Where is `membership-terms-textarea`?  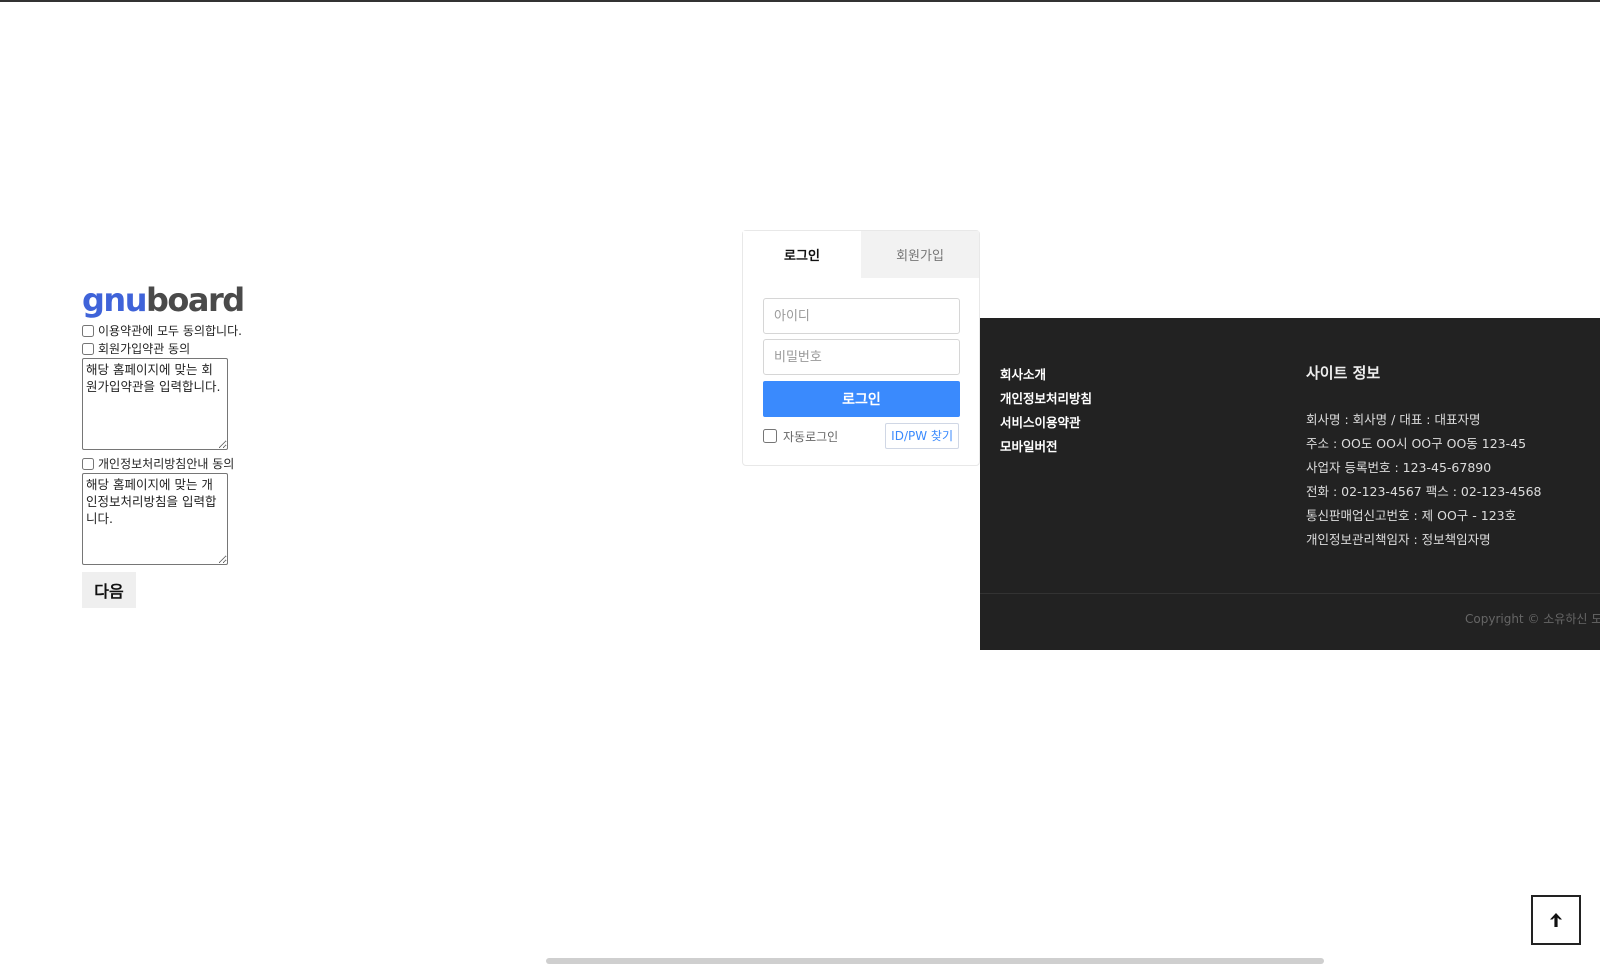 membership-terms-textarea is located at coordinates (155, 404).